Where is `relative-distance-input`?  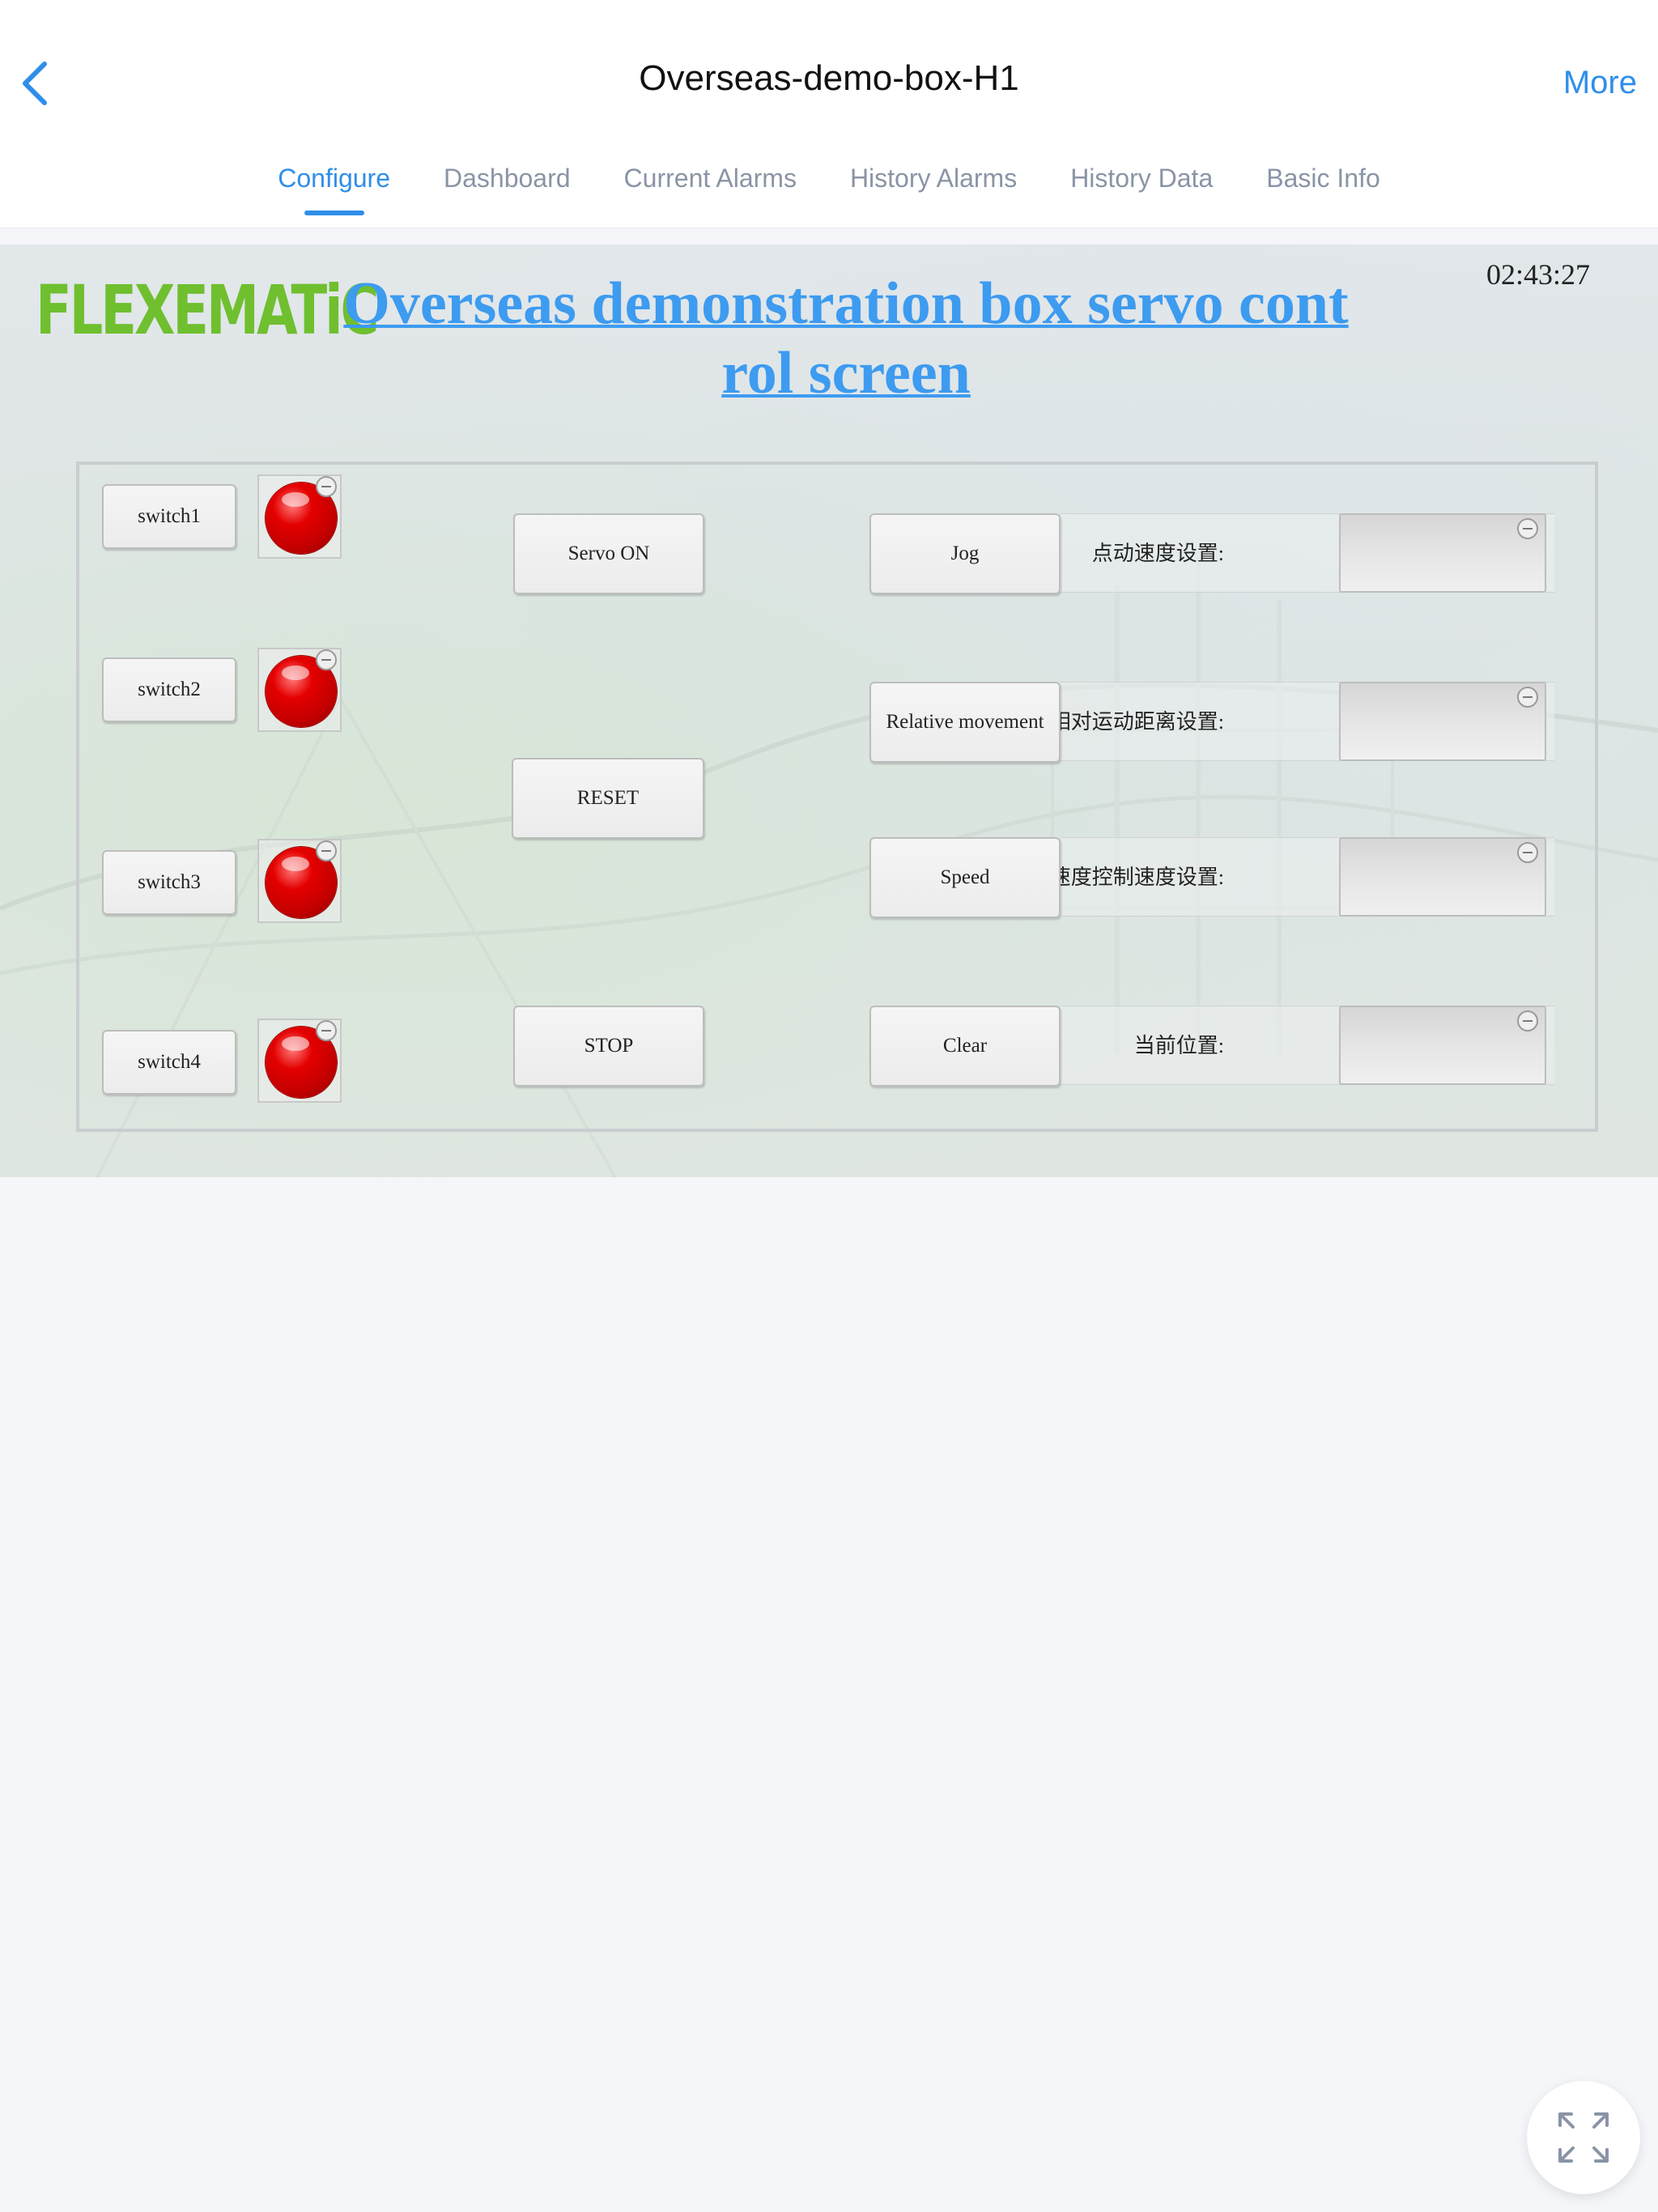 relative-distance-input is located at coordinates (1442, 722).